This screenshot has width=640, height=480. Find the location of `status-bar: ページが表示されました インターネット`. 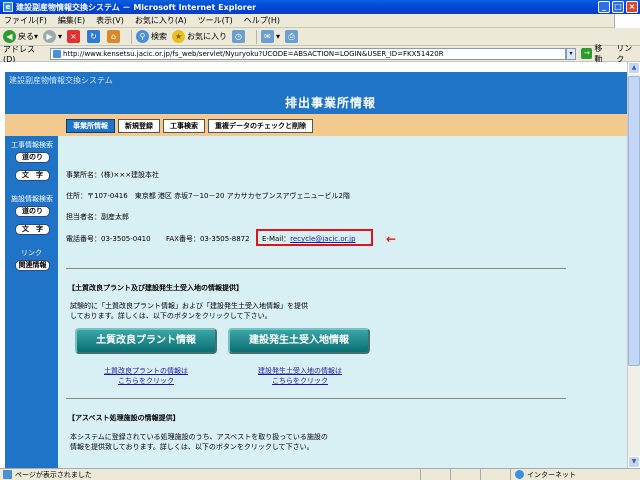

status-bar: ページが表示されました インターネット is located at coordinates (320, 474).